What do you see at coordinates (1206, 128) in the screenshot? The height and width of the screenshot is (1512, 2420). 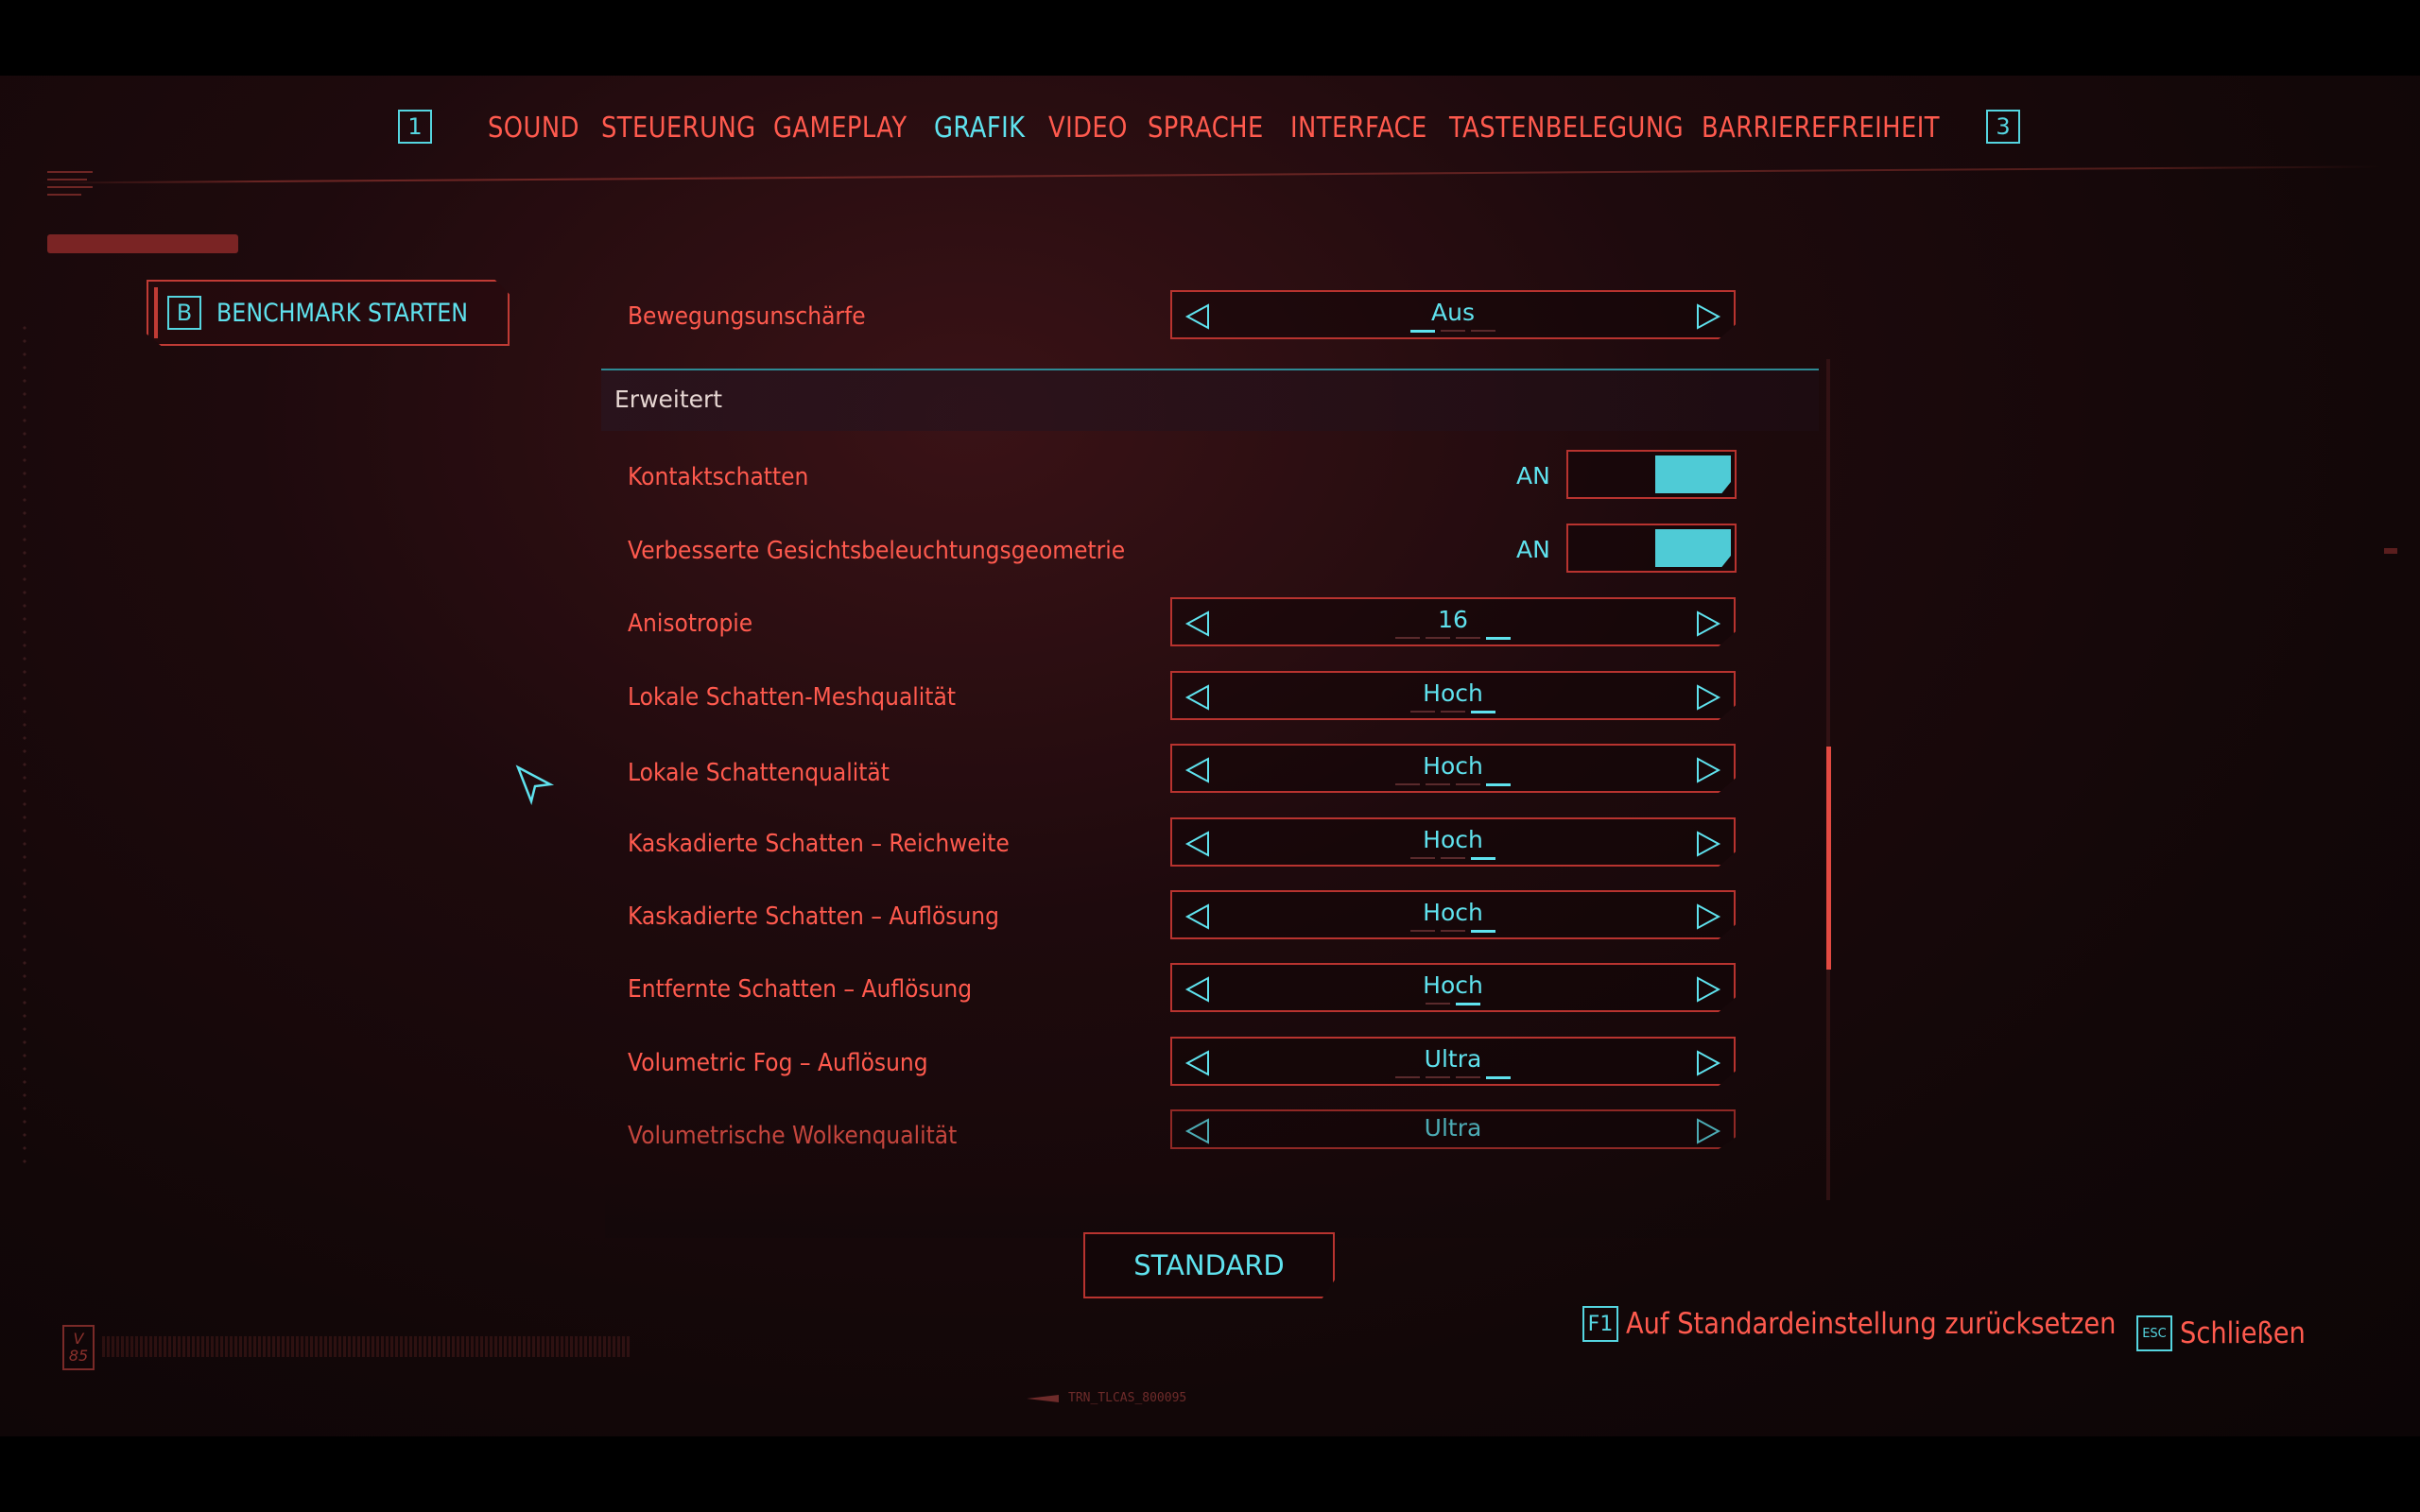 I see `tab-sprache: SPRACHE` at bounding box center [1206, 128].